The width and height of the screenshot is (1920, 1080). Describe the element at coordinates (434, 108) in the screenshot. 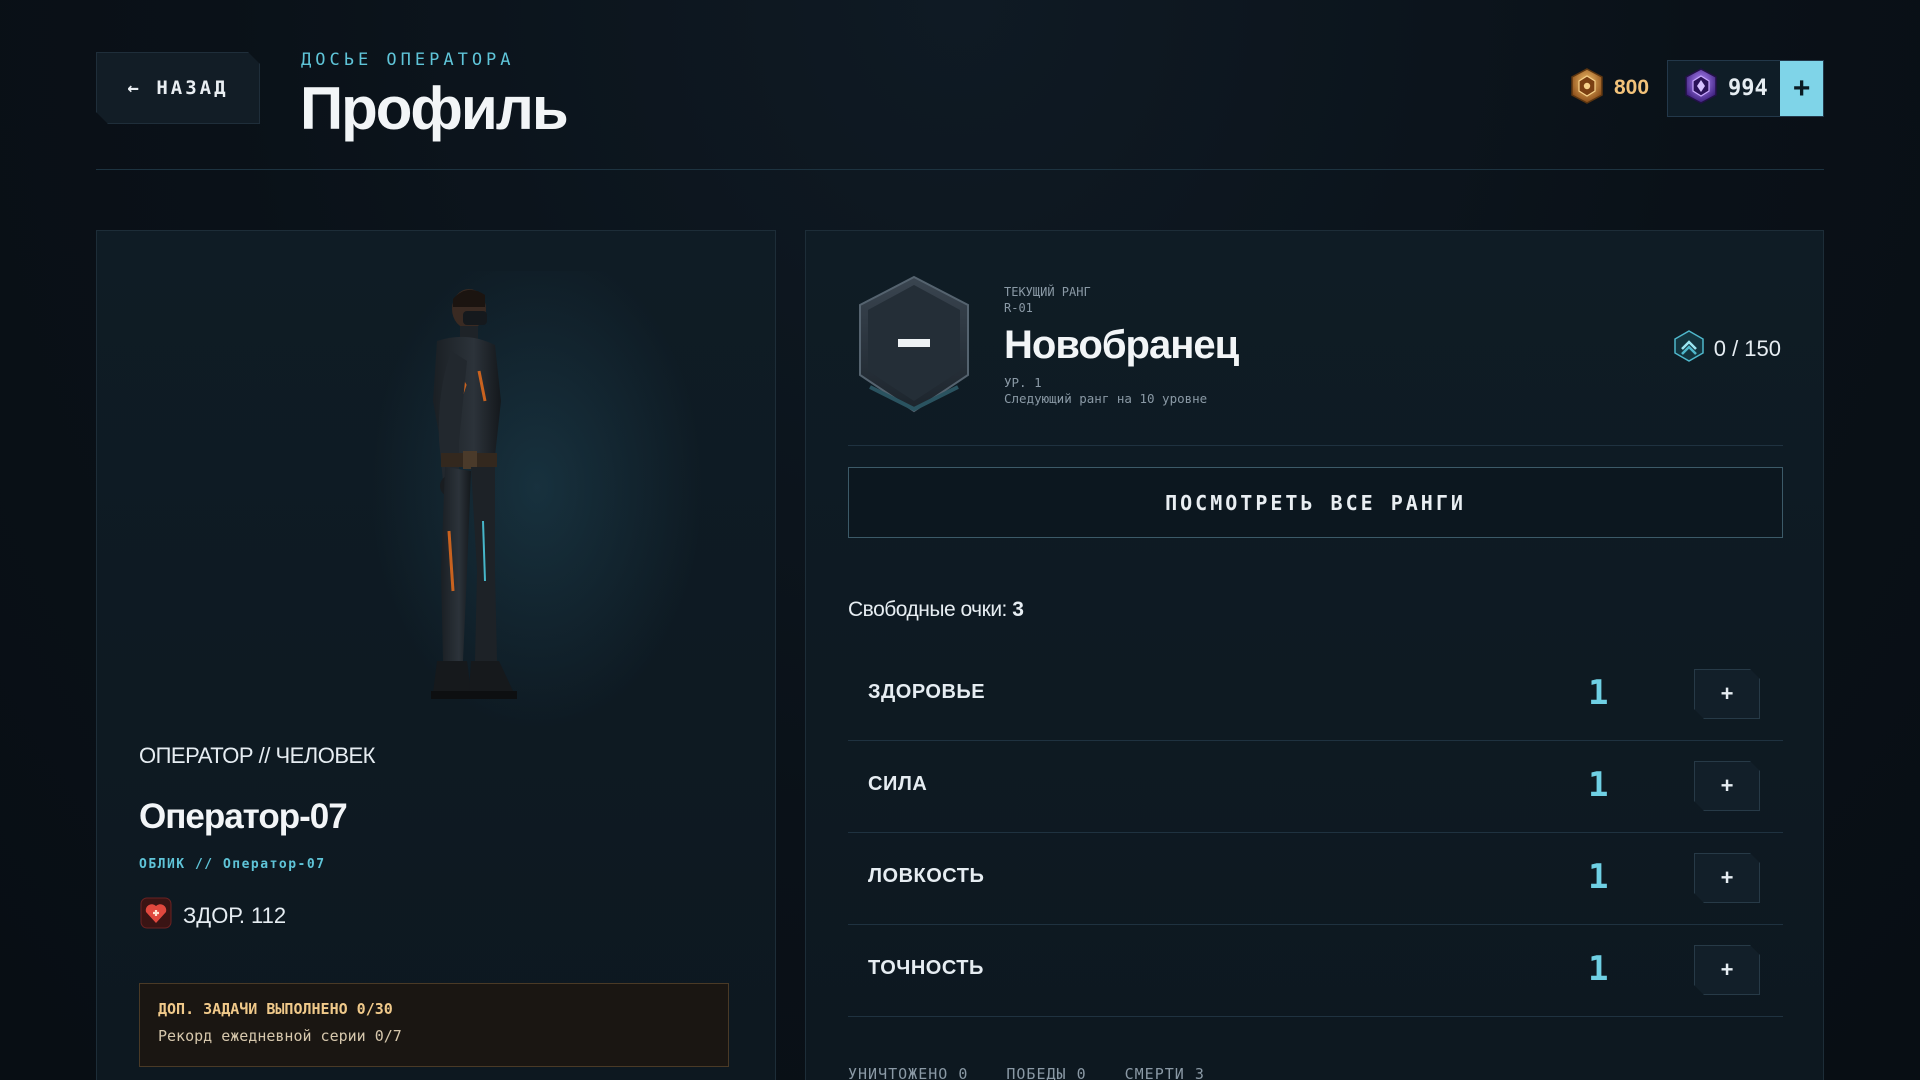

I see `page-title: Профиль` at that location.